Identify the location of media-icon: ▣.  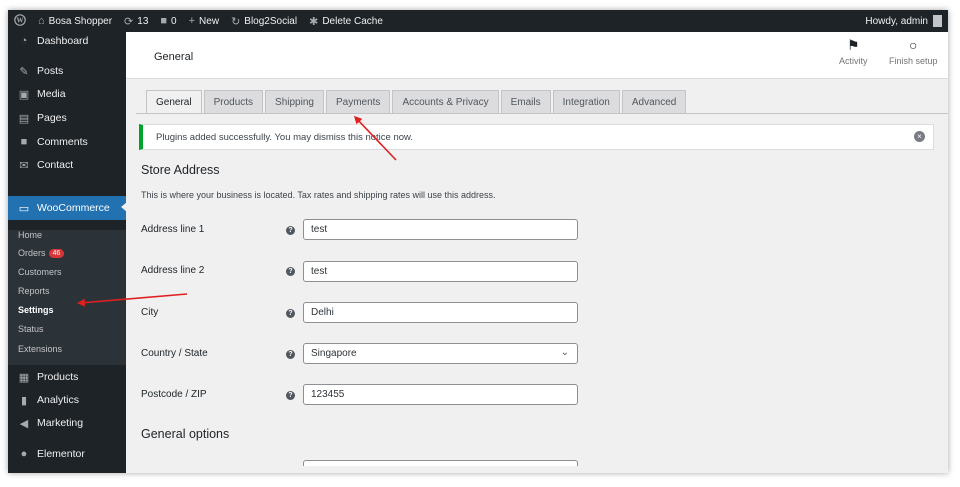
(24, 94).